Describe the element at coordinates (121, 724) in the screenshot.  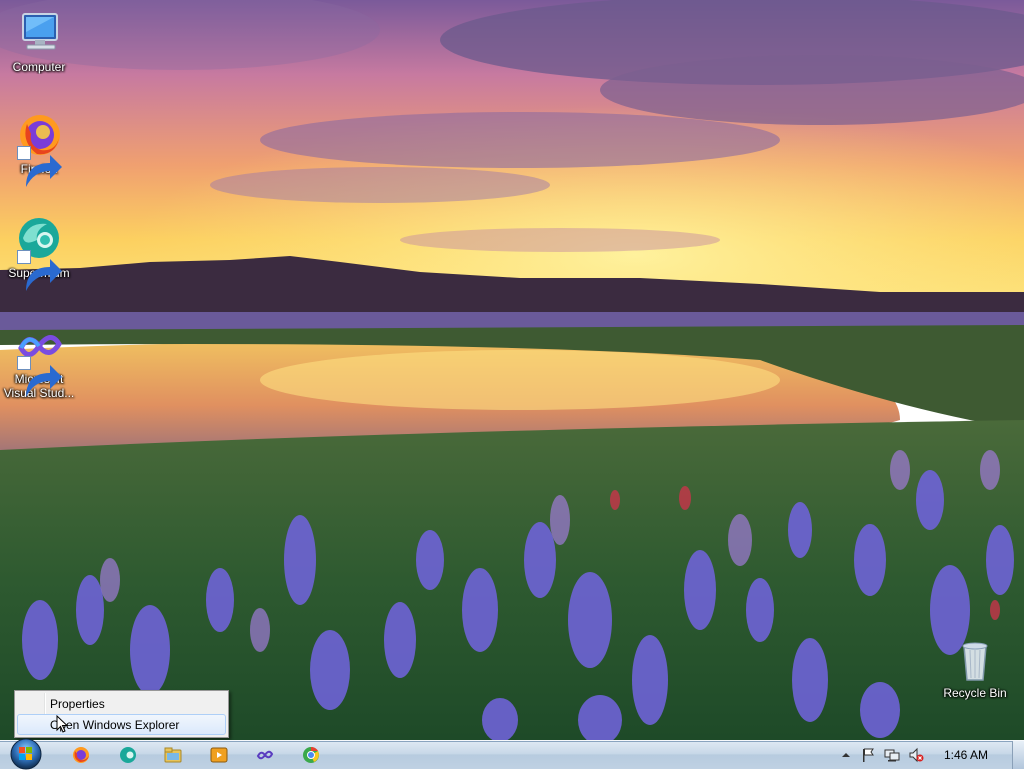
I see `menu-item-open-windows-explorer: Open Windows Explorer` at that location.